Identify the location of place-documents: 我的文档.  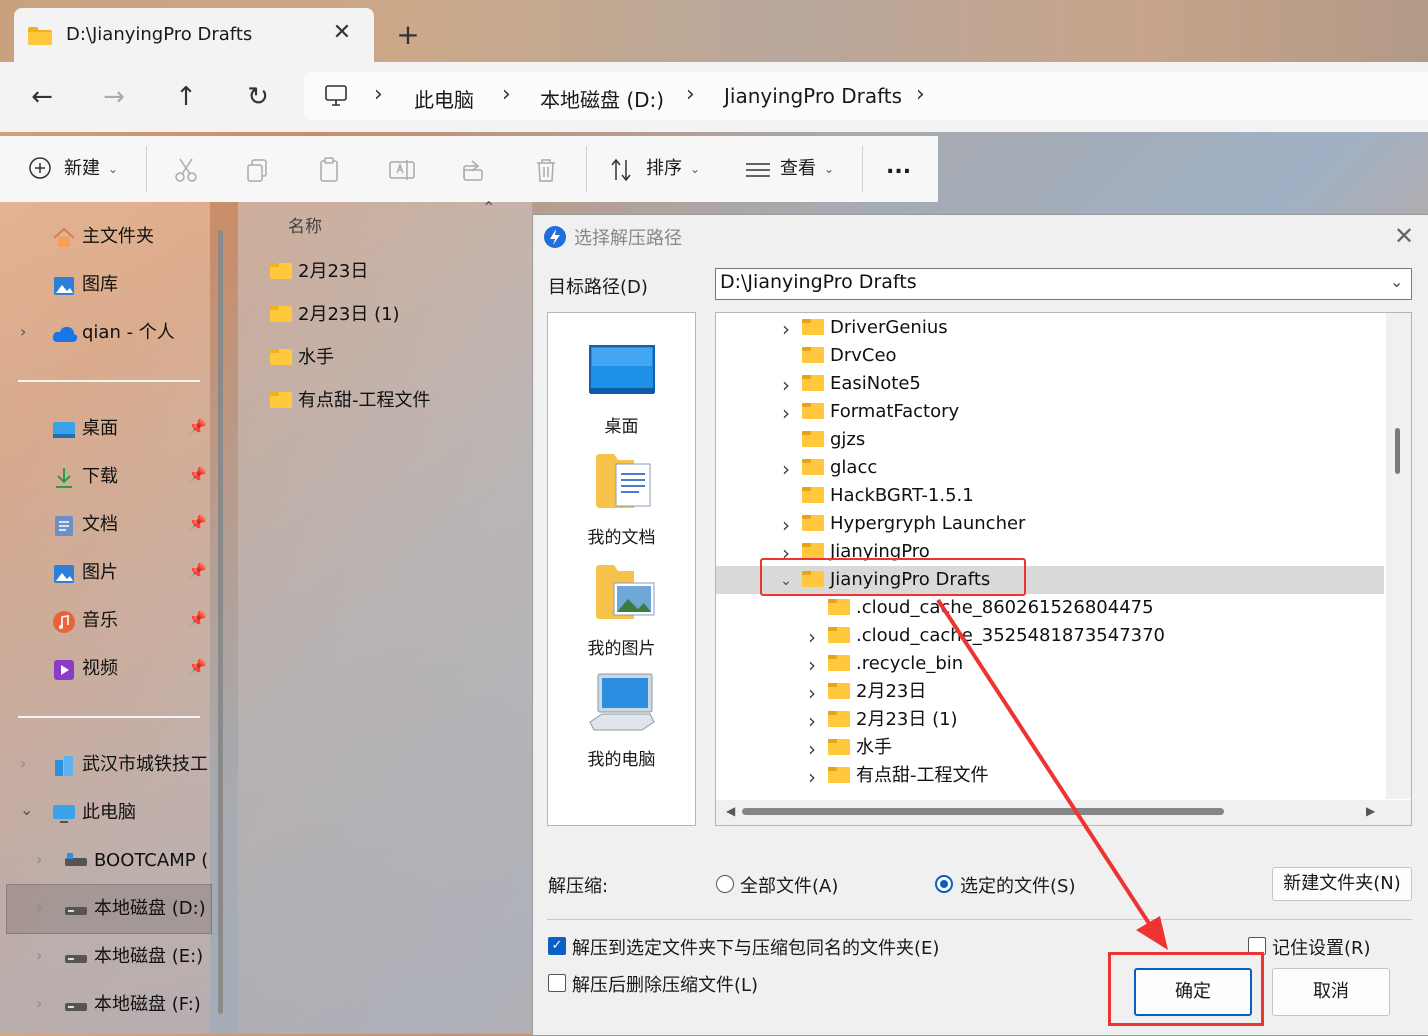
(621, 535).